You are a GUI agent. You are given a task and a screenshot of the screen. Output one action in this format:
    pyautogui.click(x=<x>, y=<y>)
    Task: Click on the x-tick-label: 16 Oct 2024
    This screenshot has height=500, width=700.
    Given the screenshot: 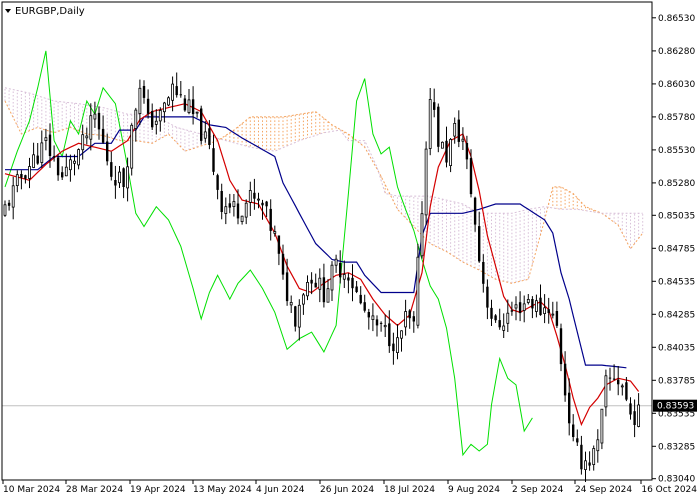 What is the action you would take?
    pyautogui.click(x=669, y=490)
    